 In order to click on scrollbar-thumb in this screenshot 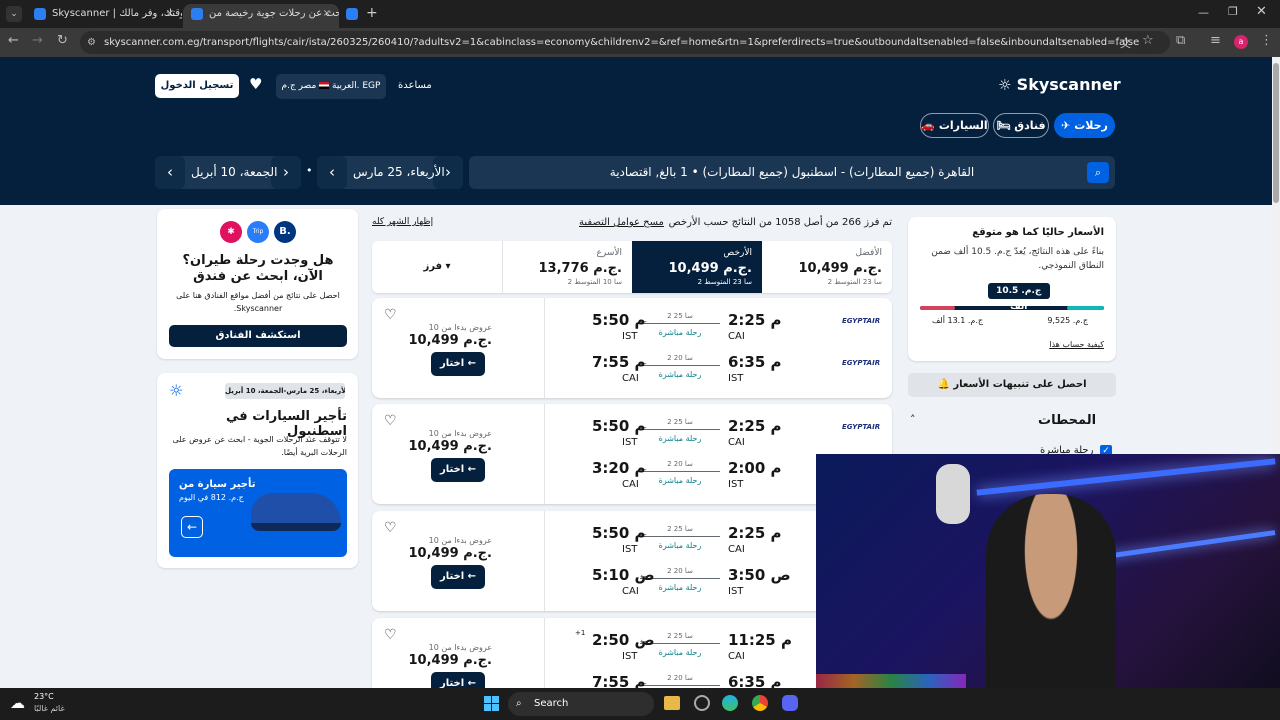, I will do `click(1276, 133)`.